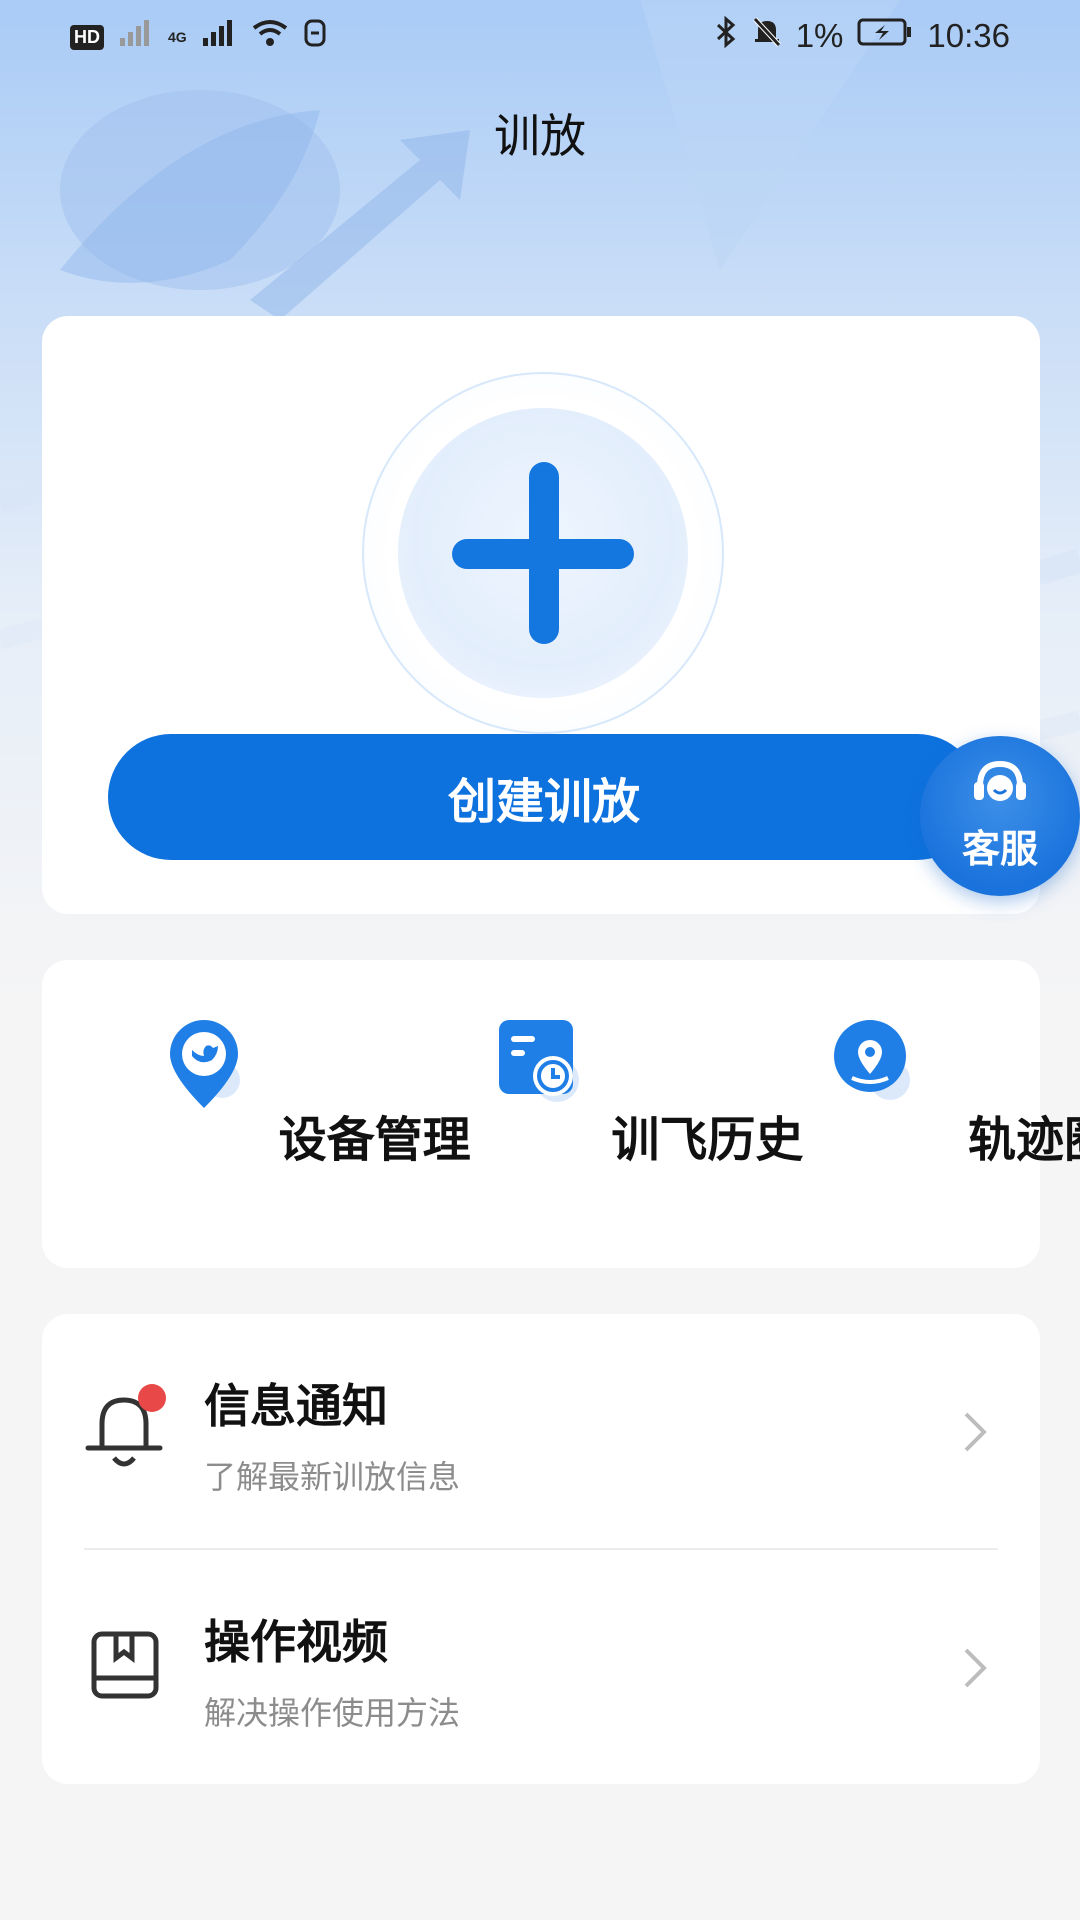 This screenshot has height=1920, width=1080. I want to click on status-bar: HD 4G 1% 10:36, so click(540, 38).